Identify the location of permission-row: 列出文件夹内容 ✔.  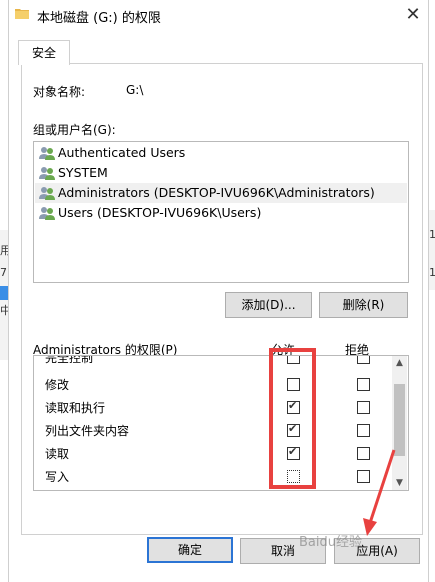
(214, 430).